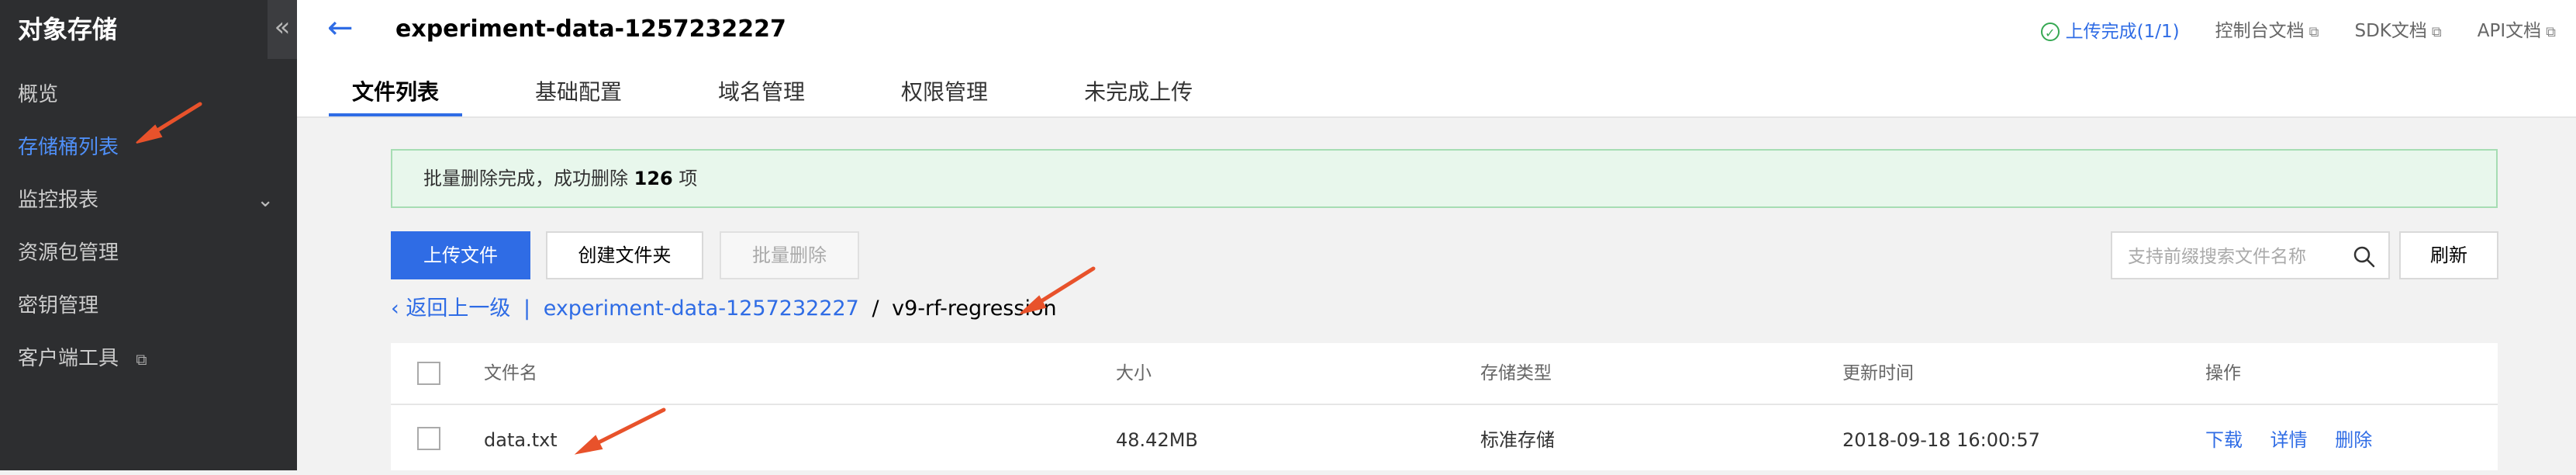 The image size is (2576, 475). I want to click on breadcrumb-back-link: ‹ 返回上一级, so click(450, 308).